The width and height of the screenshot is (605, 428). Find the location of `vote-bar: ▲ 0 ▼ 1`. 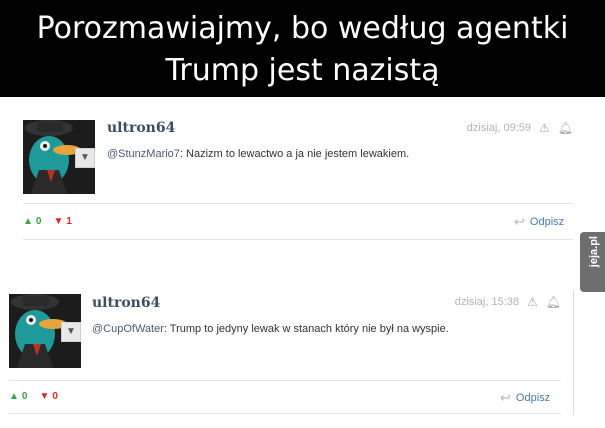

vote-bar: ▲ 0 ▼ 1 is located at coordinates (53, 221).